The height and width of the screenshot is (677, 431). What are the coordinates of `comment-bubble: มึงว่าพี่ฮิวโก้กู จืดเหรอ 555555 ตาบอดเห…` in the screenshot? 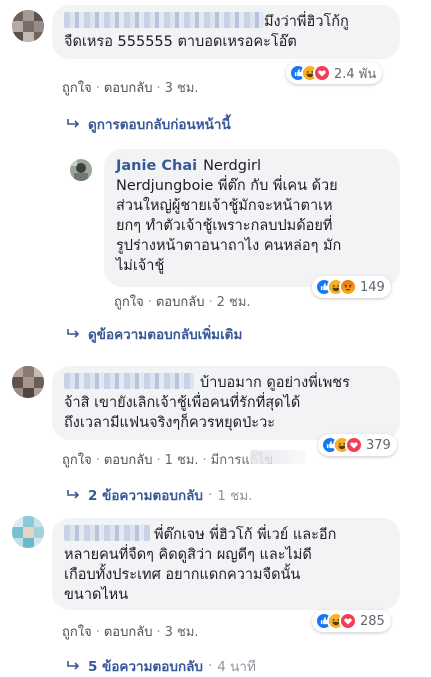 It's located at (226, 32).